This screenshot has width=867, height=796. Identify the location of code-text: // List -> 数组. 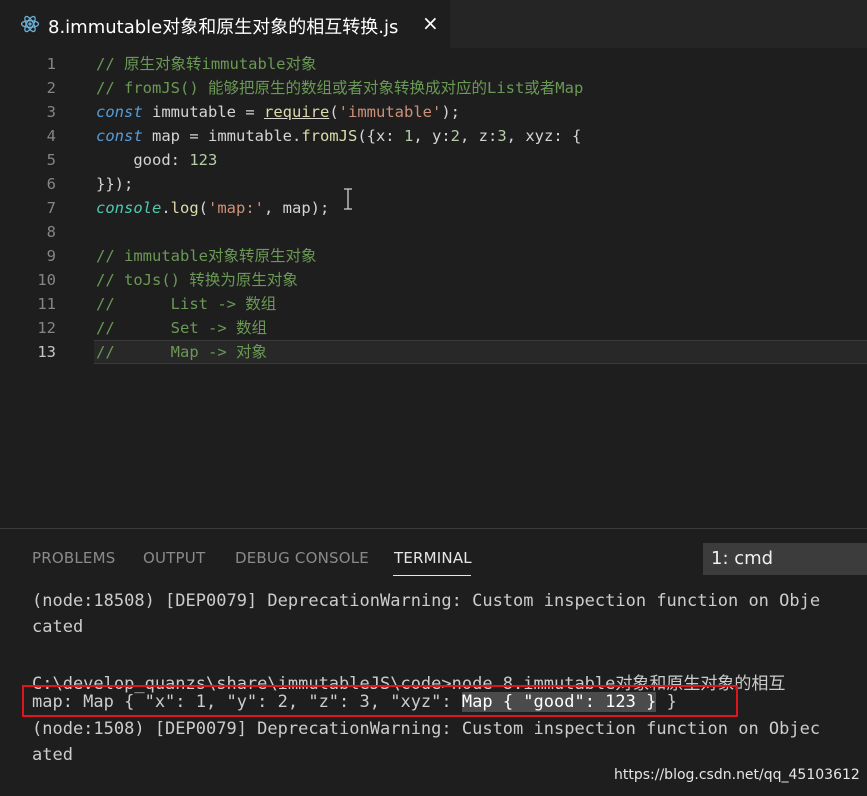
(186, 304).